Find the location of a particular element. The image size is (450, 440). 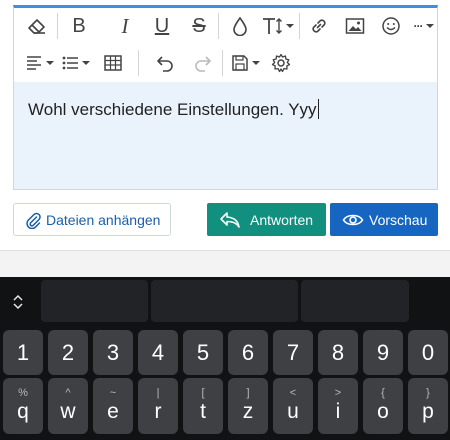

text-caret is located at coordinates (318, 109).